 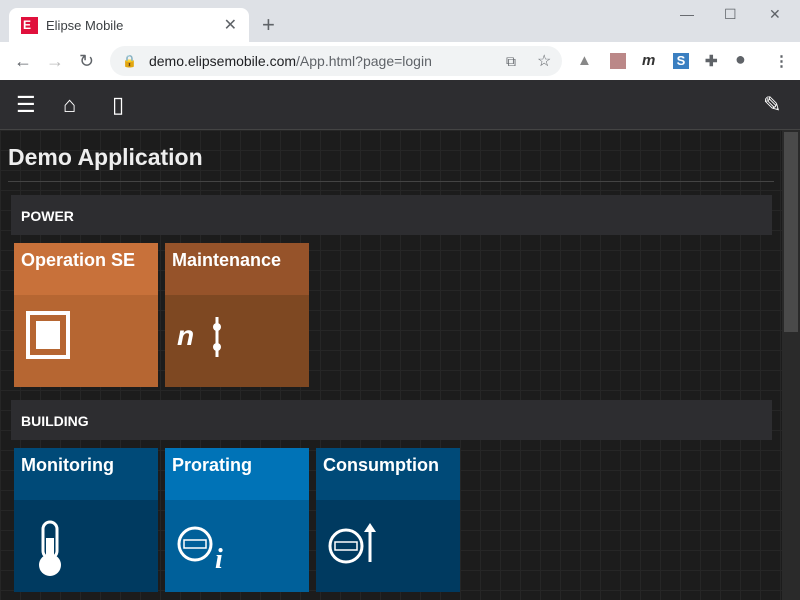 What do you see at coordinates (391, 215) in the screenshot?
I see `section-header-power: POWER` at bounding box center [391, 215].